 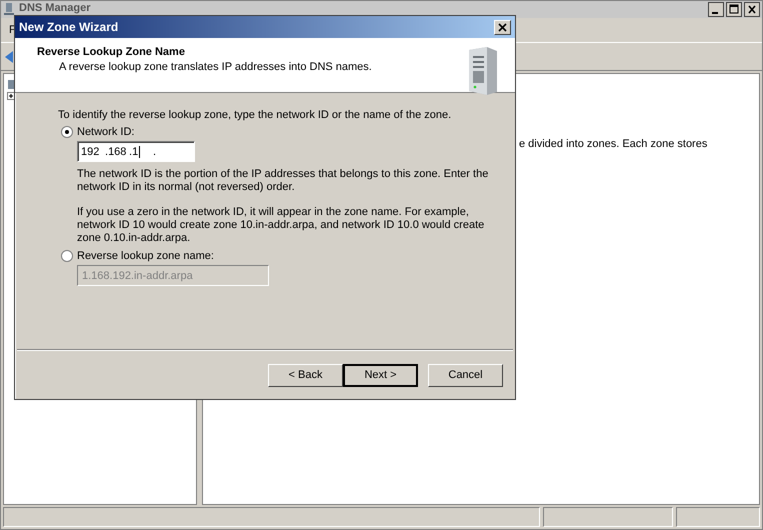 What do you see at coordinates (55, 8) in the screenshot?
I see `window-title: DNS Manager` at bounding box center [55, 8].